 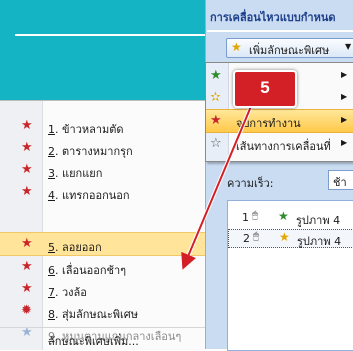 I want to click on callout-arrow, so click(x=217, y=186).